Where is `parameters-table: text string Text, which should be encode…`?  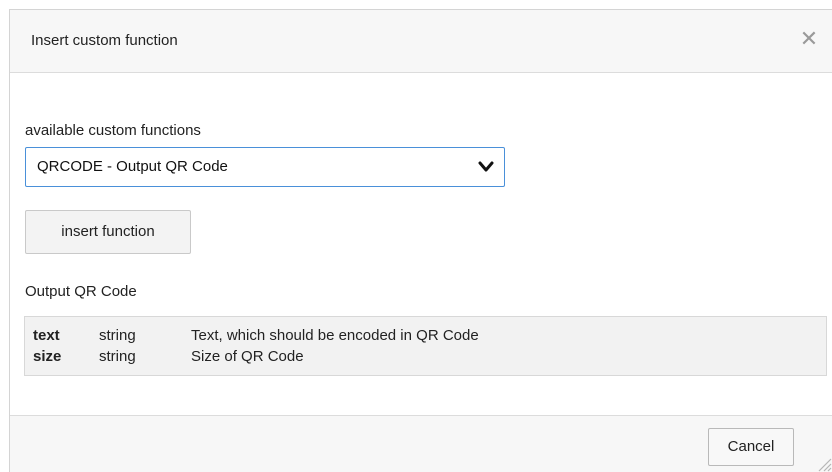 parameters-table: text string Text, which should be encode… is located at coordinates (425, 346).